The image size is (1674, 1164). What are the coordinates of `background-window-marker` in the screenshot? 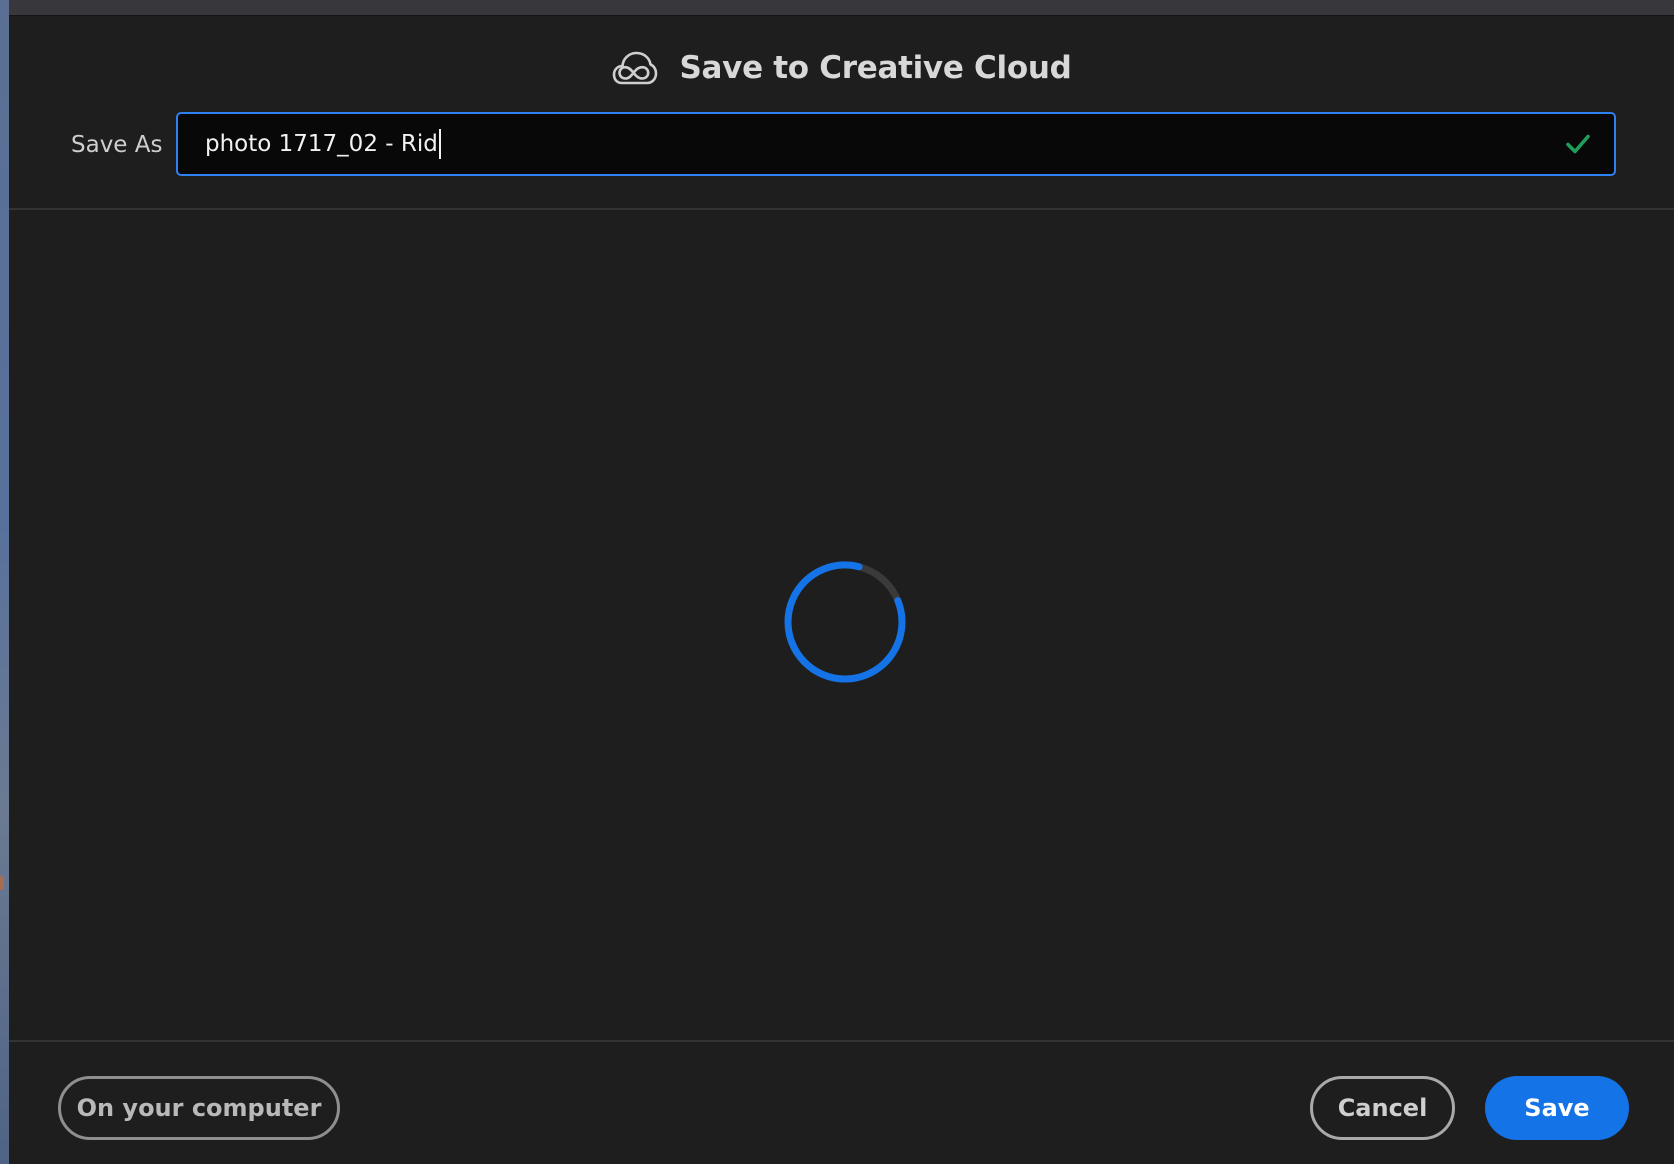 It's located at (2, 883).